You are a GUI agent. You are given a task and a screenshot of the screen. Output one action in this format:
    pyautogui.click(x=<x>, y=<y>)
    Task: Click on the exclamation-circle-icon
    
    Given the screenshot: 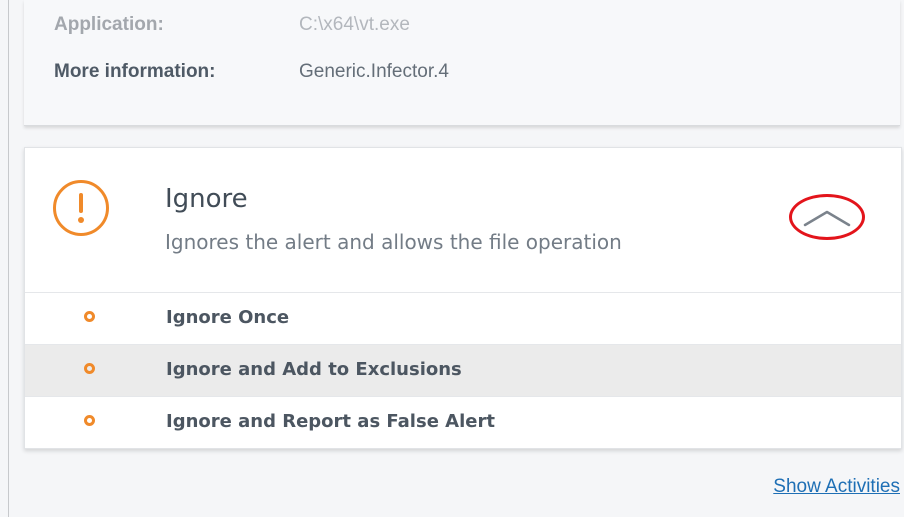 What is the action you would take?
    pyautogui.click(x=81, y=208)
    